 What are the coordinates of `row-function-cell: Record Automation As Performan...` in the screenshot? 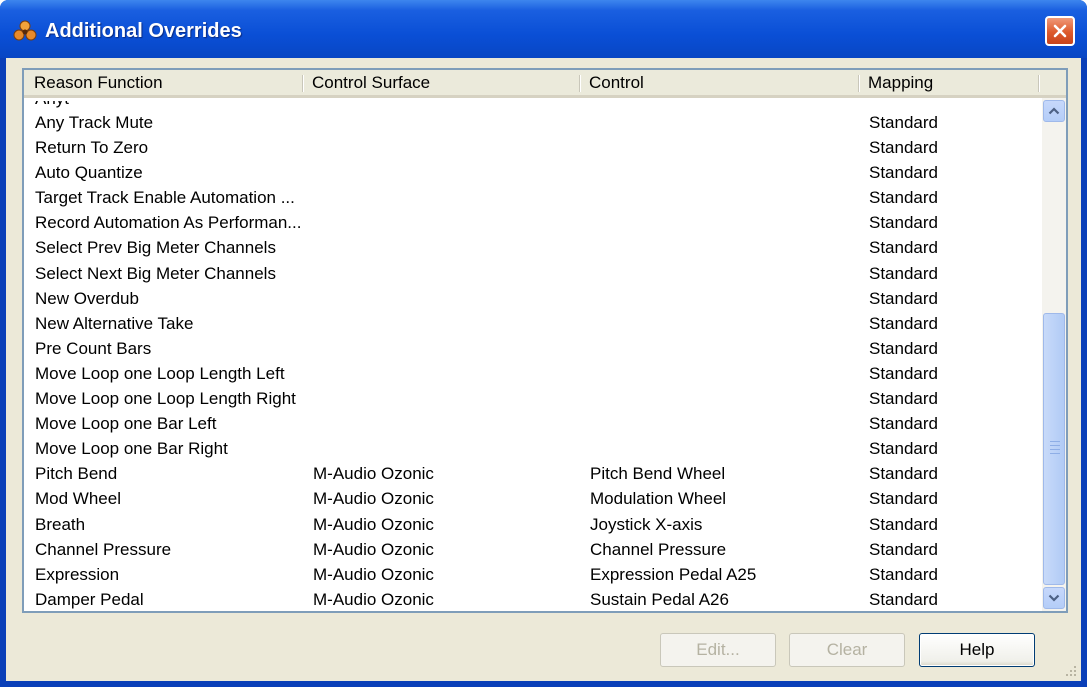 It's located at (168, 223).